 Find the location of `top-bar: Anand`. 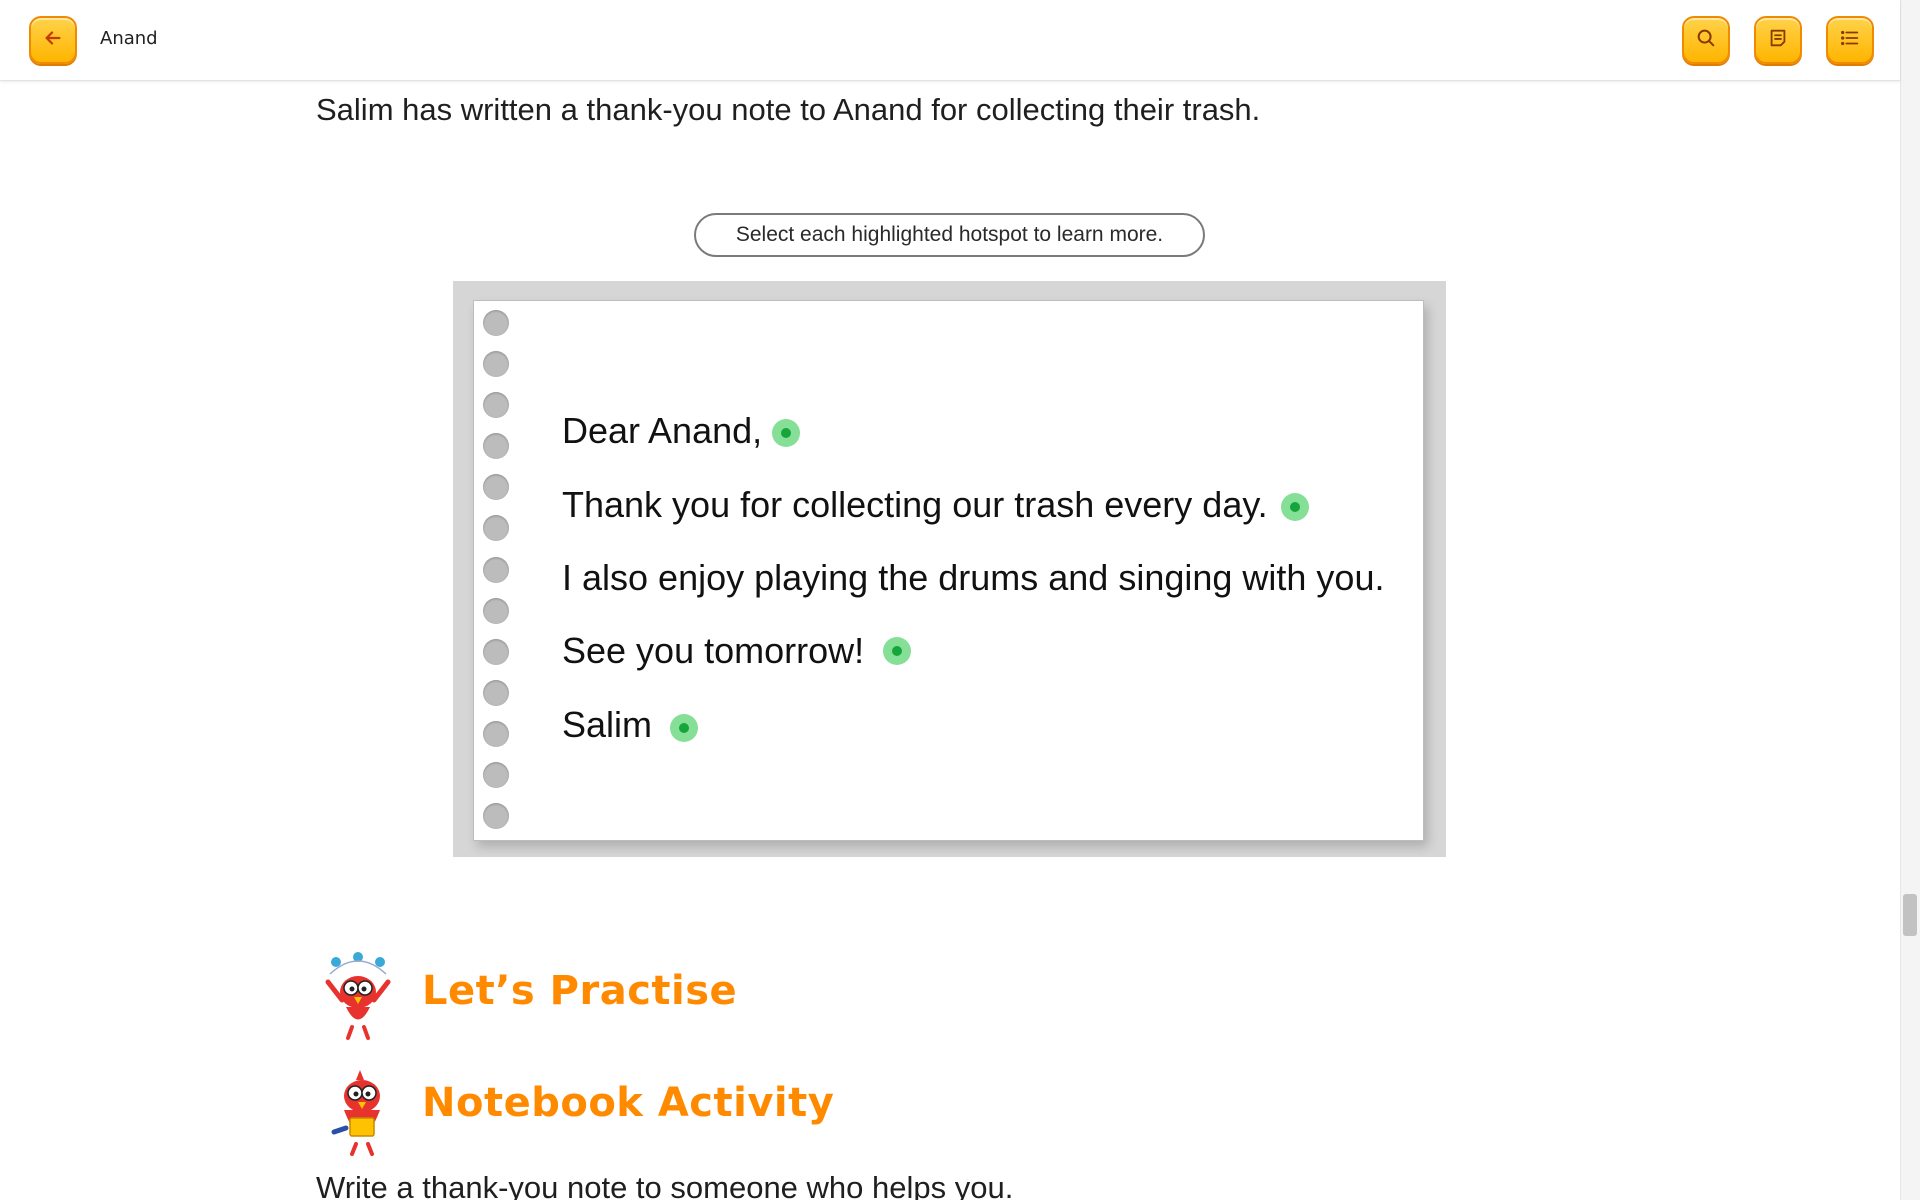

top-bar: Anand is located at coordinates (950, 40).